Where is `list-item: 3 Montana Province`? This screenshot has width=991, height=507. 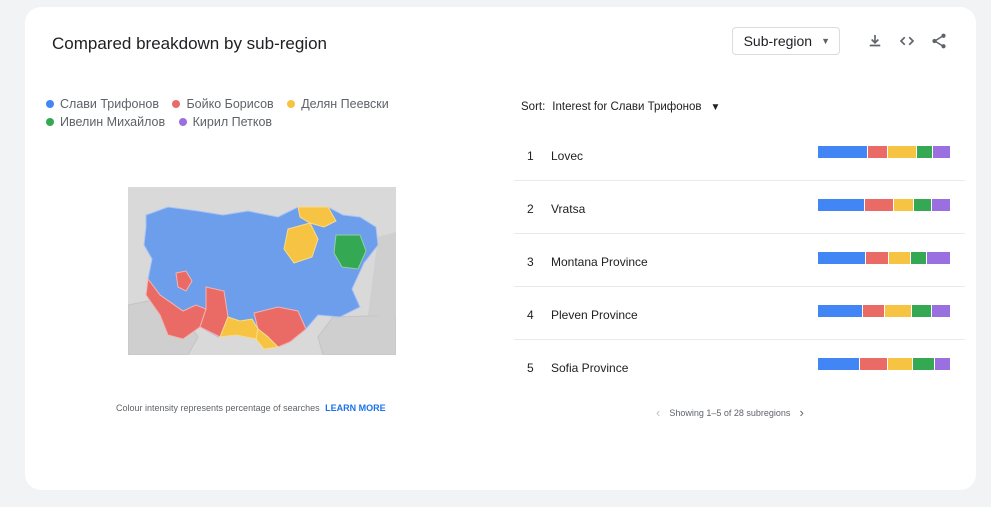
list-item: 3 Montana Province is located at coordinates (739, 260).